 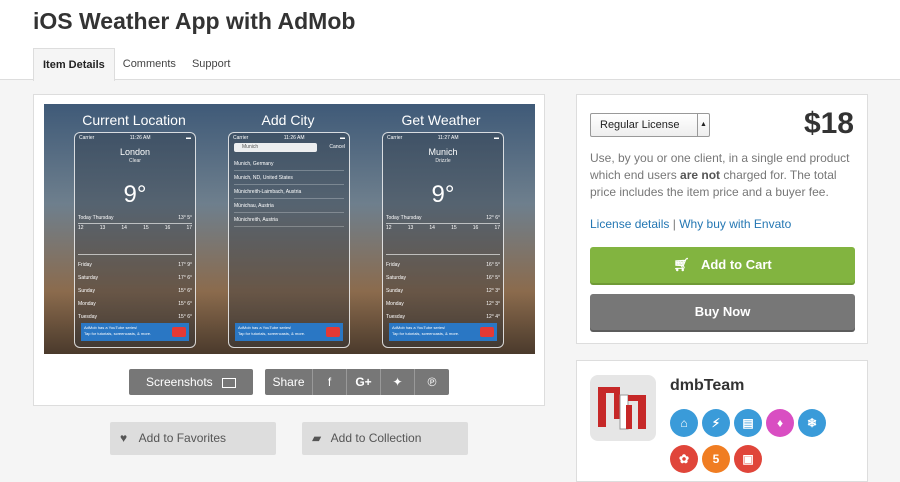 I want to click on city-name: London, so click(x=135, y=152).